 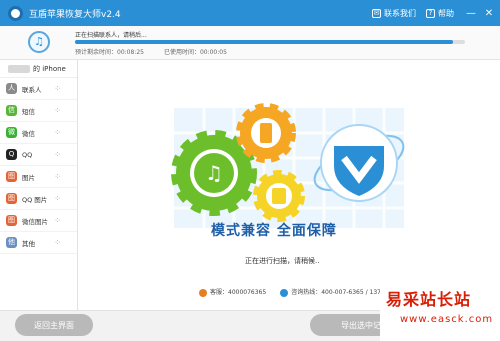 What do you see at coordinates (151, 51) in the screenshot?
I see `scan-times: 预计剩余时间：00:08:25 已使用时间：00:00:05` at bounding box center [151, 51].